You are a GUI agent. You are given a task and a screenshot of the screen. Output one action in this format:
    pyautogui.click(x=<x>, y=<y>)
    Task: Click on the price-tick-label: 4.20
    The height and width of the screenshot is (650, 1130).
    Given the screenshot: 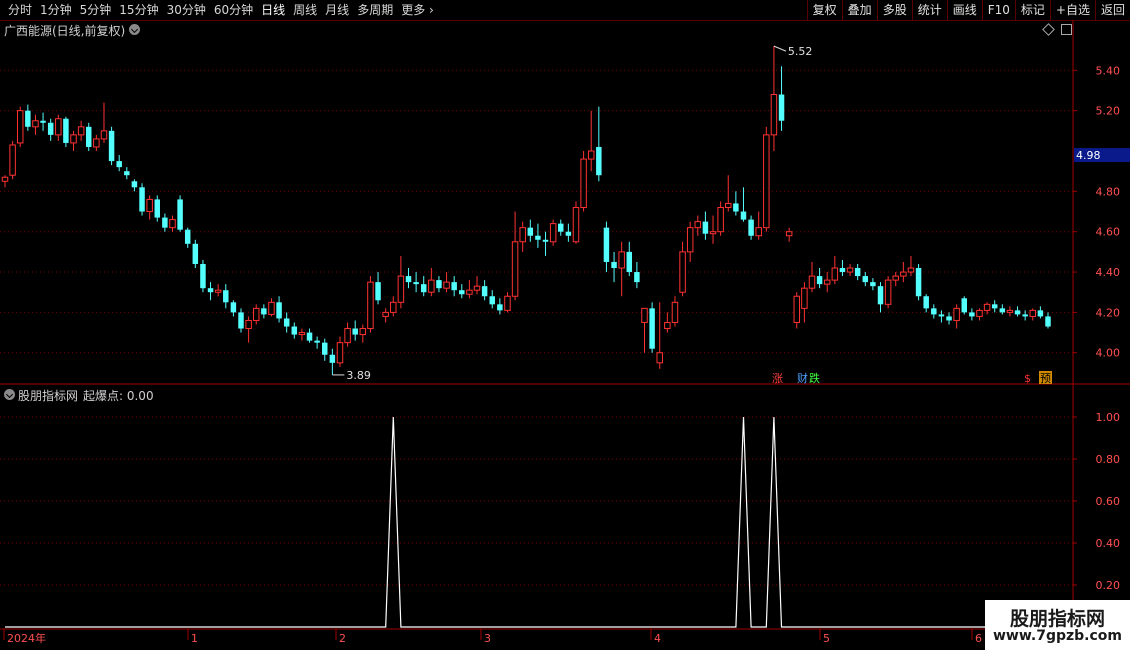 What is the action you would take?
    pyautogui.click(x=1108, y=312)
    